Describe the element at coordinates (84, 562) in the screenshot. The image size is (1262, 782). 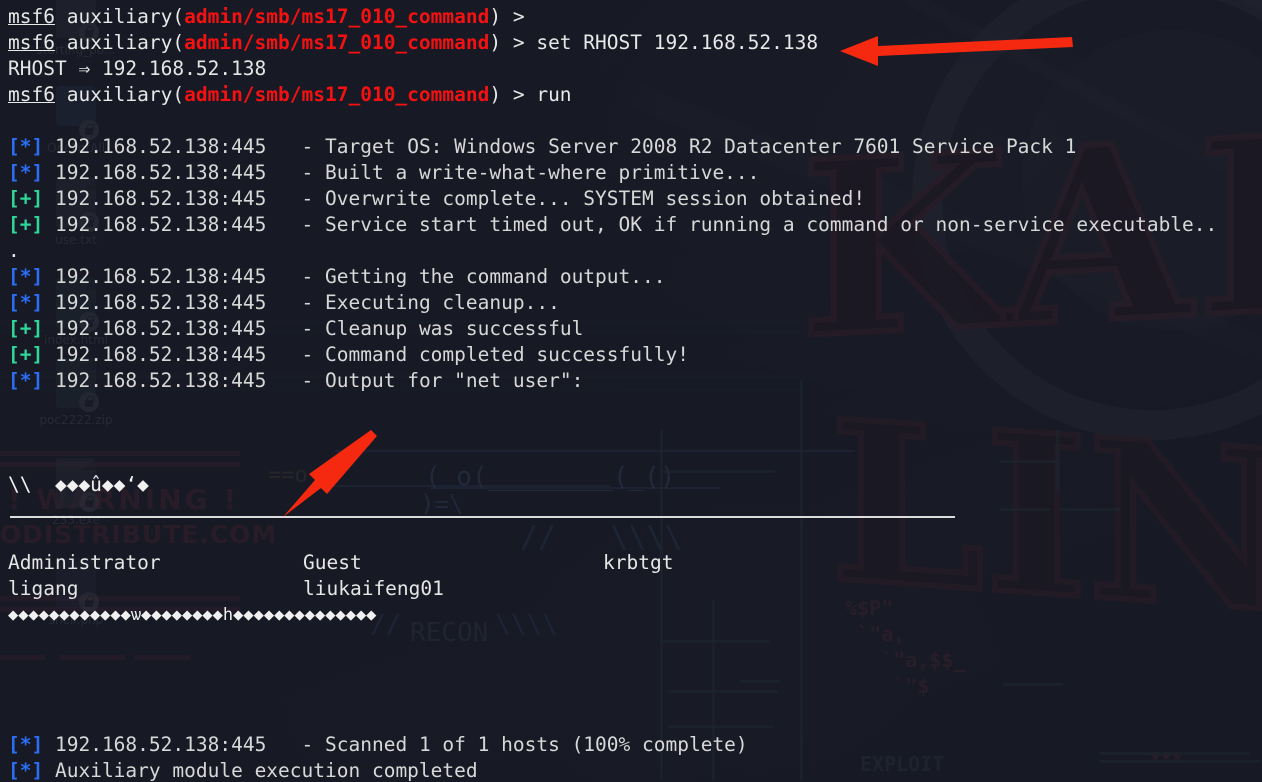
I see `netuser-cell: Administrator` at that location.